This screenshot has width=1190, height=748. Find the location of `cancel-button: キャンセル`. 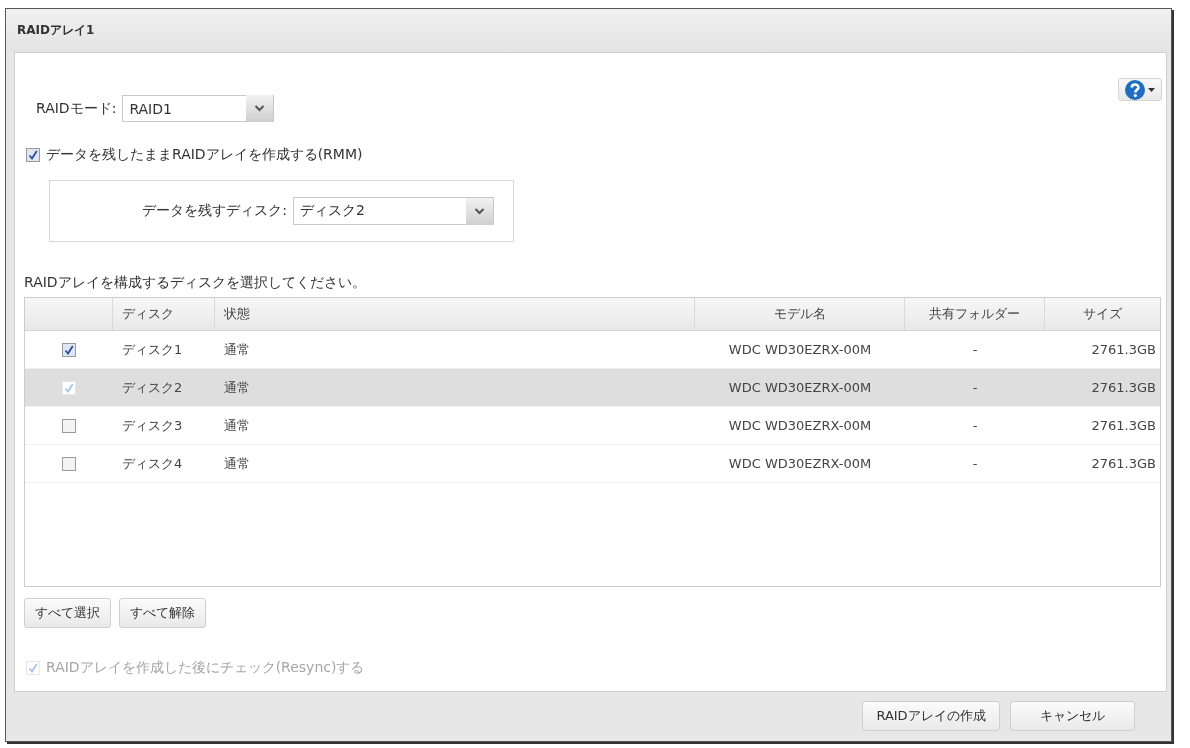

cancel-button: キャンセル is located at coordinates (1072, 716).